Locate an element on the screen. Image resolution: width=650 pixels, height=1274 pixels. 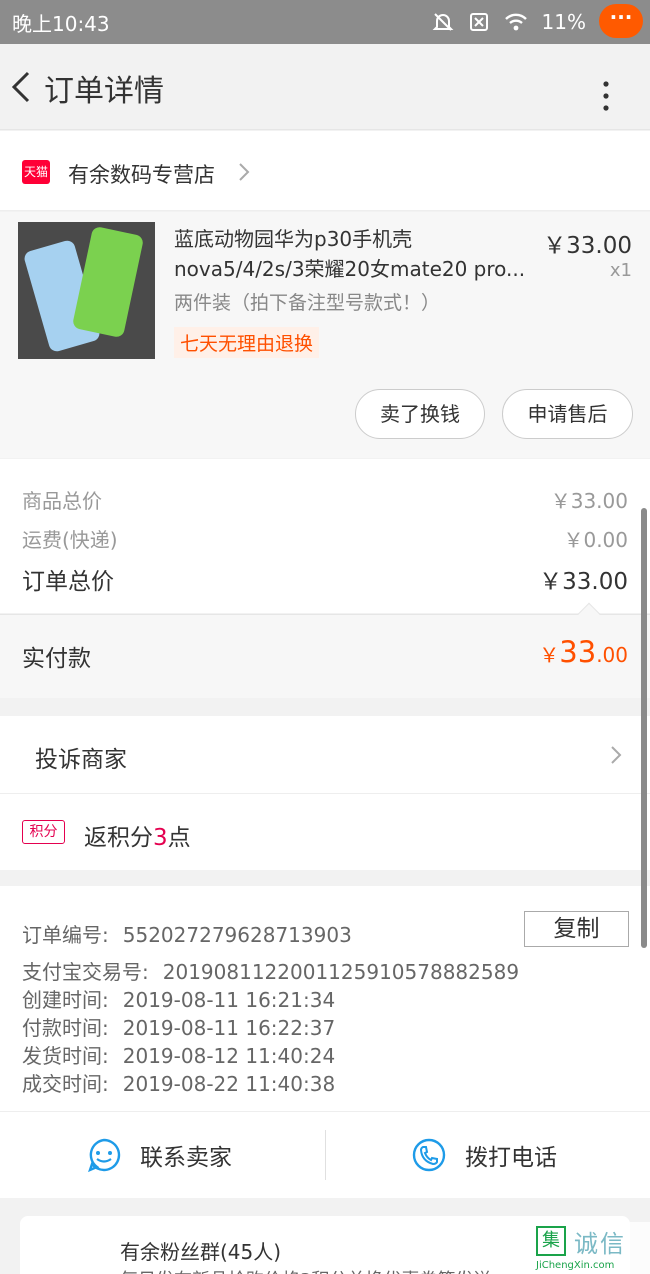
mute-bell-icon is located at coordinates (442, 22).